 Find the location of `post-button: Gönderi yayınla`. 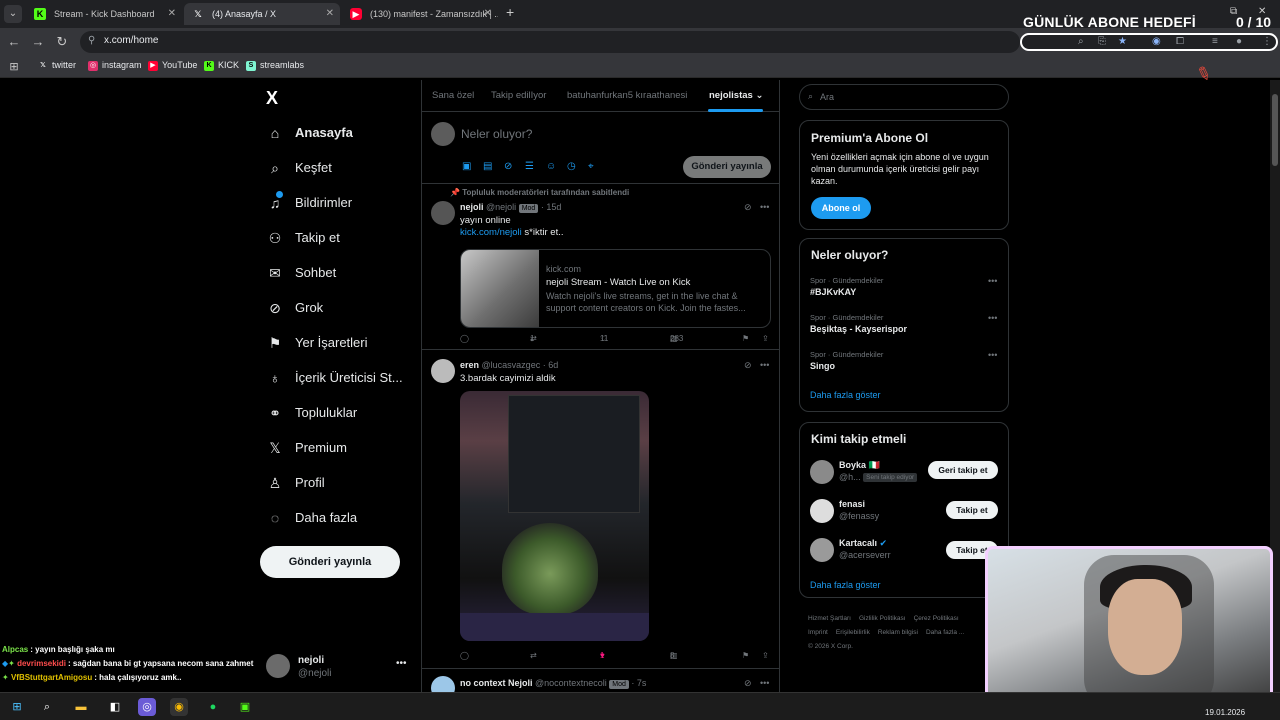

post-button: Gönderi yayınla is located at coordinates (330, 562).